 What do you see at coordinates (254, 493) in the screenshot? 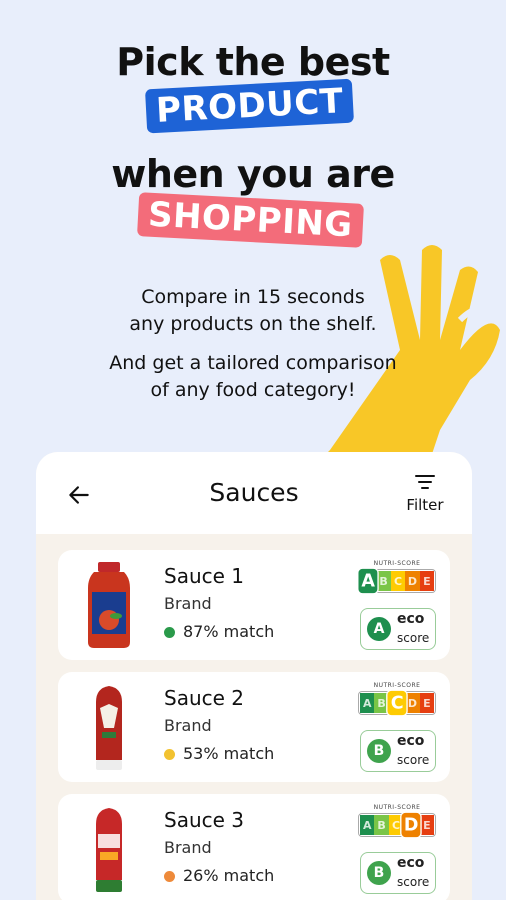
I see `card-header: Sauces Filter` at bounding box center [254, 493].